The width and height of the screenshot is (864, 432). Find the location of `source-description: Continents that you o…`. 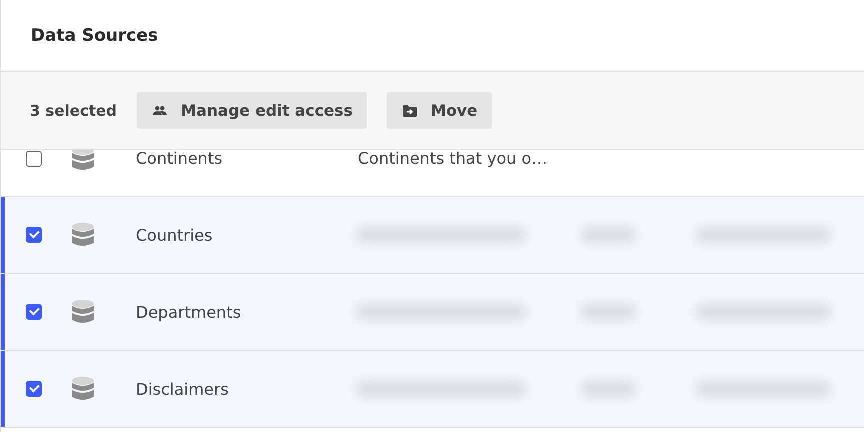

source-description: Continents that you o… is located at coordinates (453, 159).